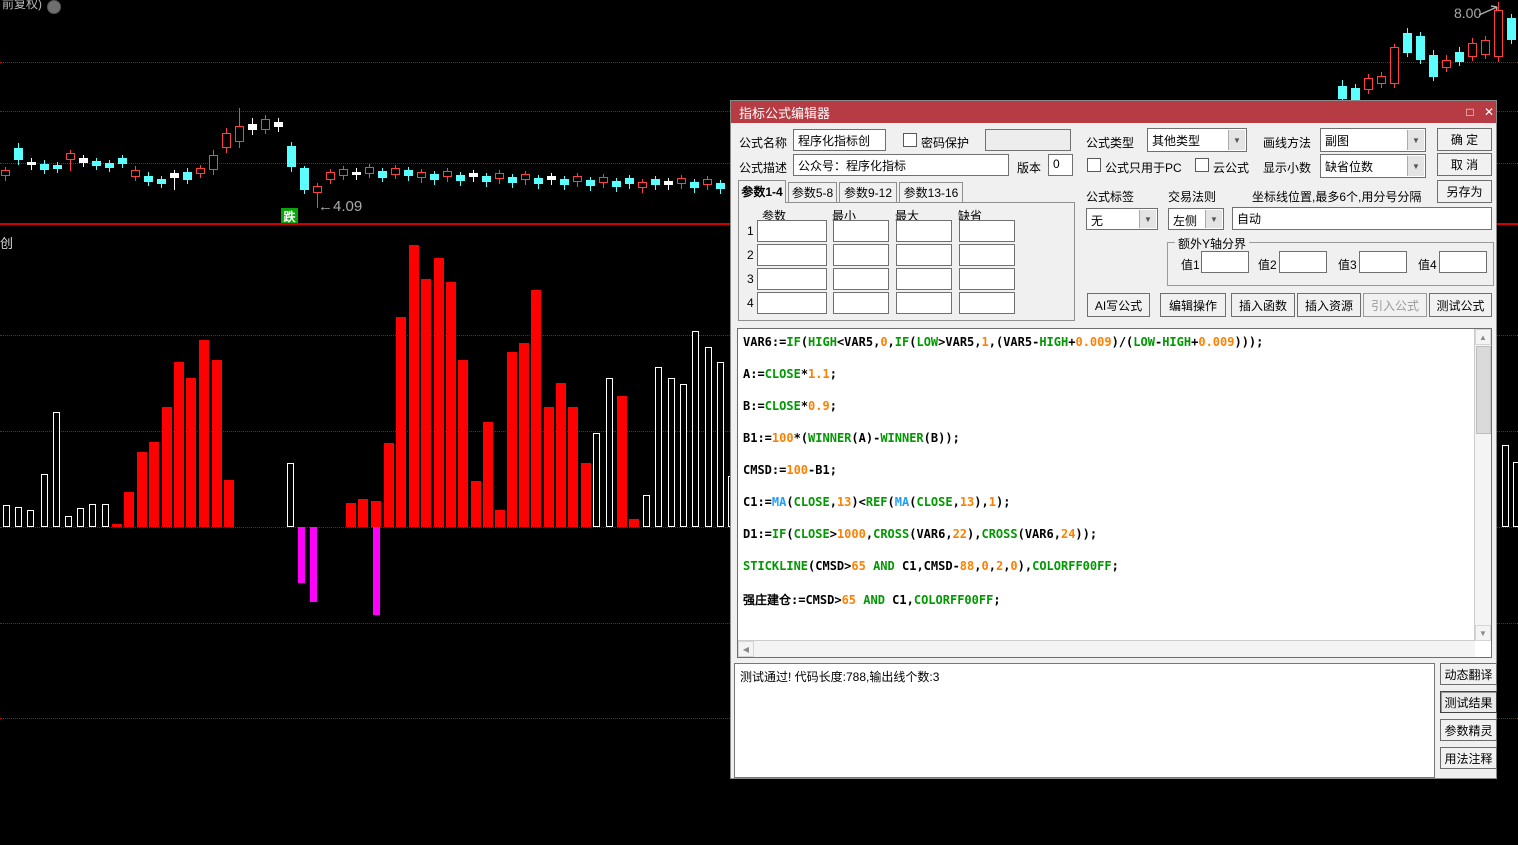 This screenshot has height=845, width=1518. I want to click on dialog-title: 指标公式编辑器, so click(785, 113).